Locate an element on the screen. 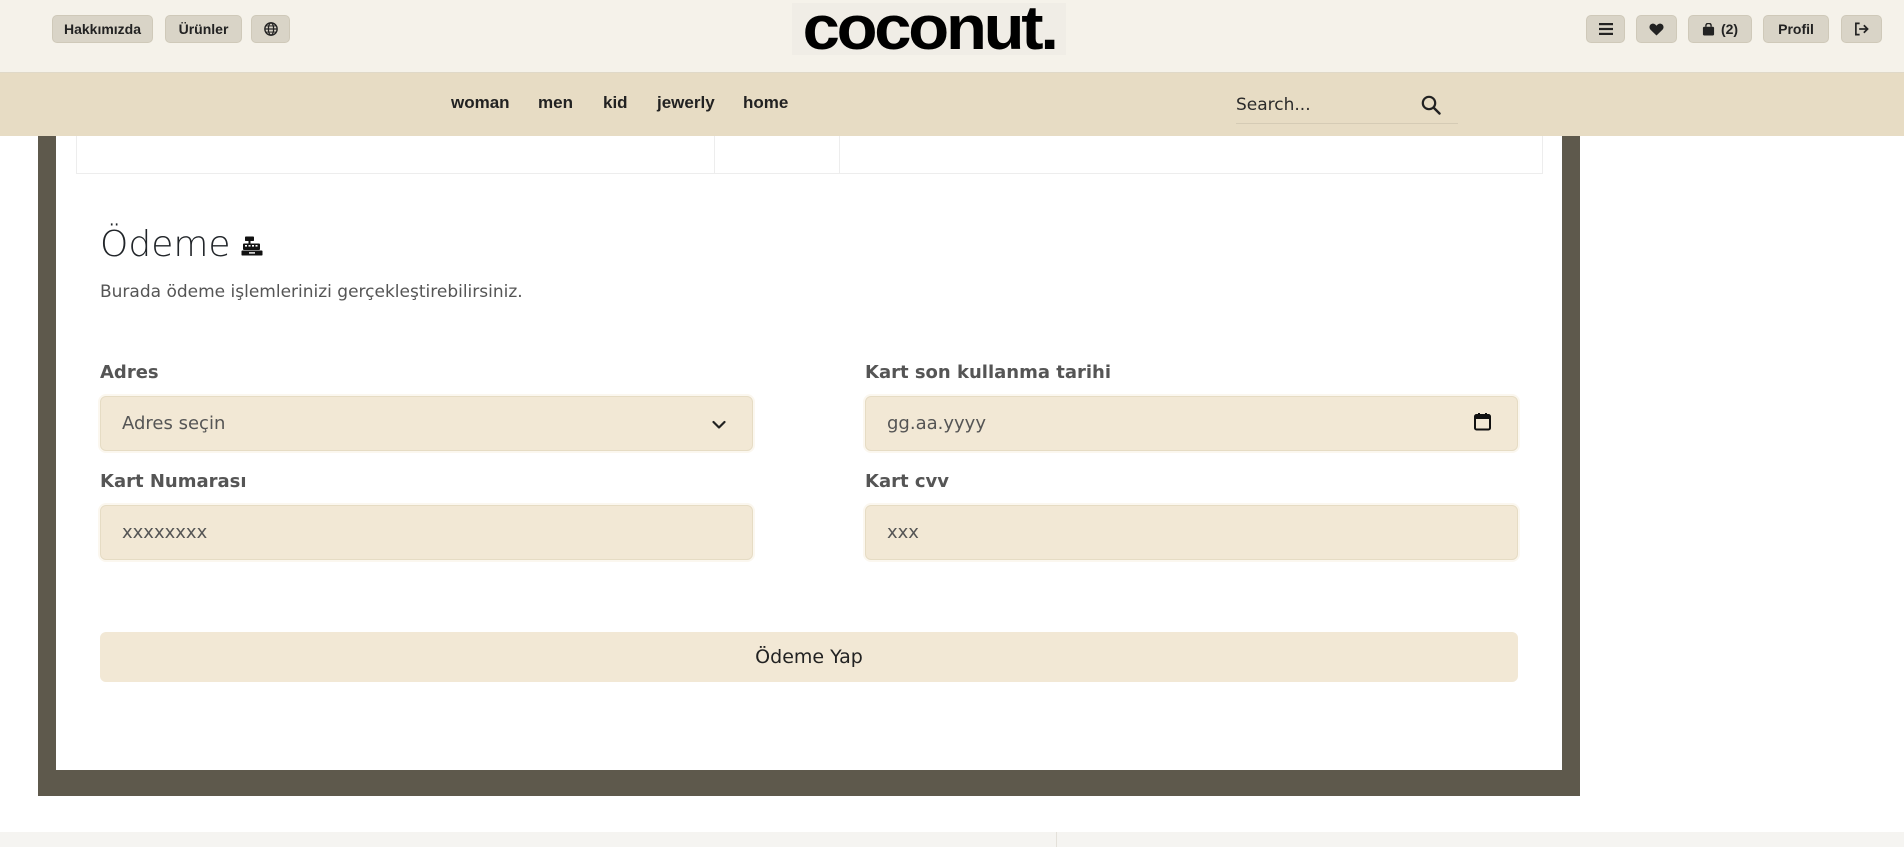  logout-button is located at coordinates (1861, 29).